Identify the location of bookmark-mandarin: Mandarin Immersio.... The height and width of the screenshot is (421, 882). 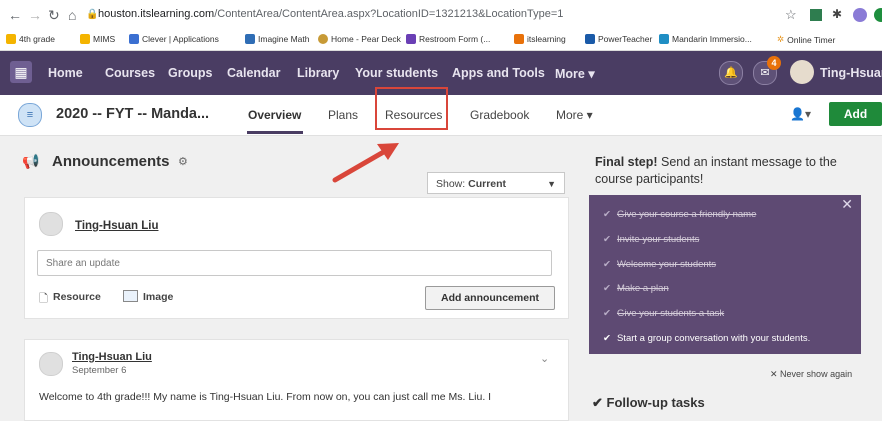
(705, 39).